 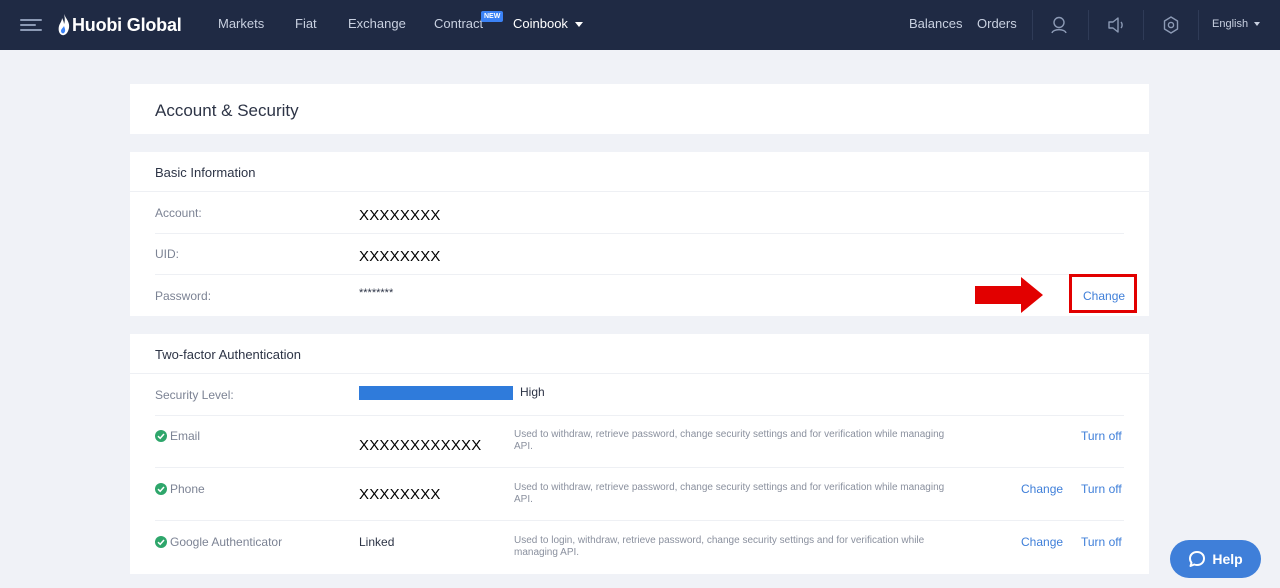 What do you see at coordinates (458, 23) in the screenshot?
I see `nav-contract: Contract` at bounding box center [458, 23].